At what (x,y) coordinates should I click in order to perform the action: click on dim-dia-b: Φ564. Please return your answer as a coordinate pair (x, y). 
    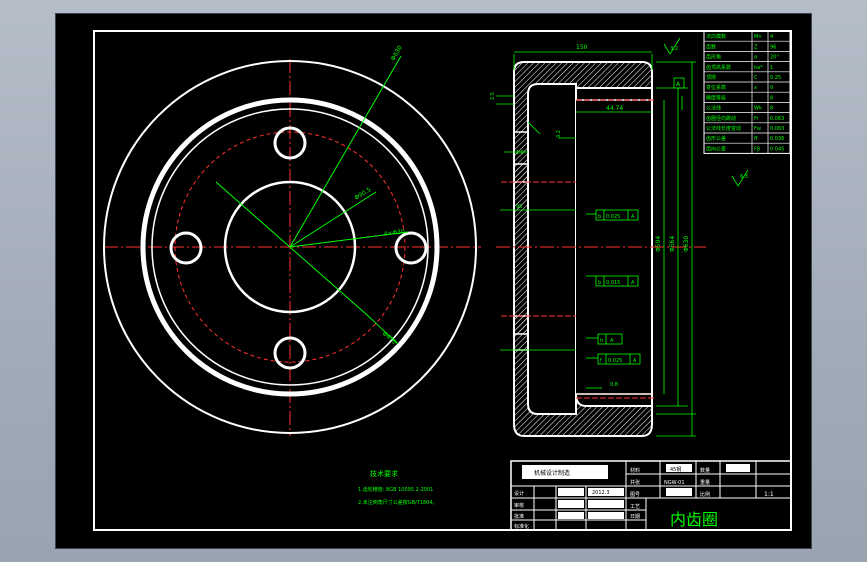
    Looking at the image, I should click on (672, 244).